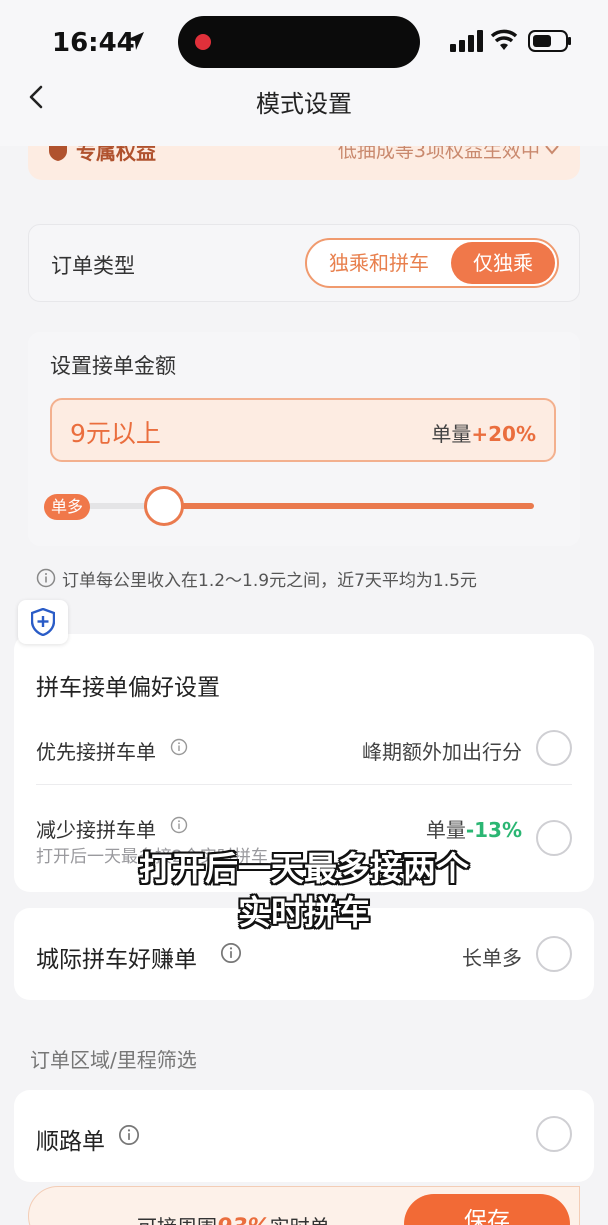 The image size is (608, 1225). What do you see at coordinates (554, 748) in the screenshot?
I see `prefer-pool-radio` at bounding box center [554, 748].